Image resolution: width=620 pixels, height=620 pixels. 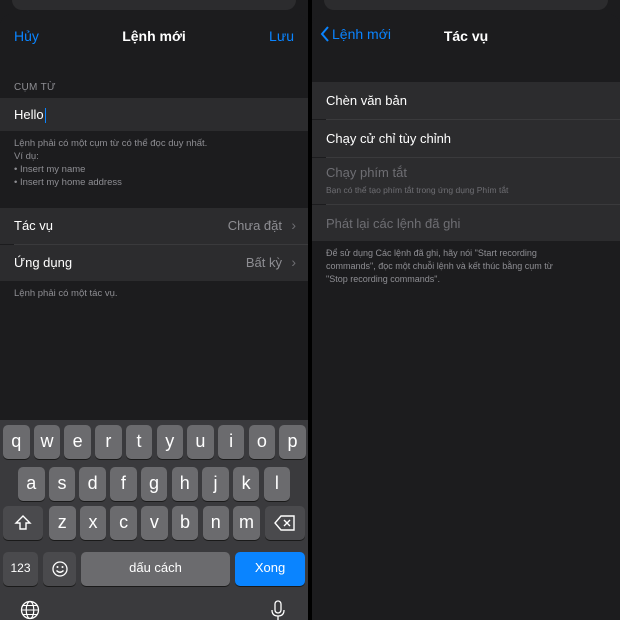 What do you see at coordinates (231, 442) in the screenshot?
I see `key-i: i` at bounding box center [231, 442].